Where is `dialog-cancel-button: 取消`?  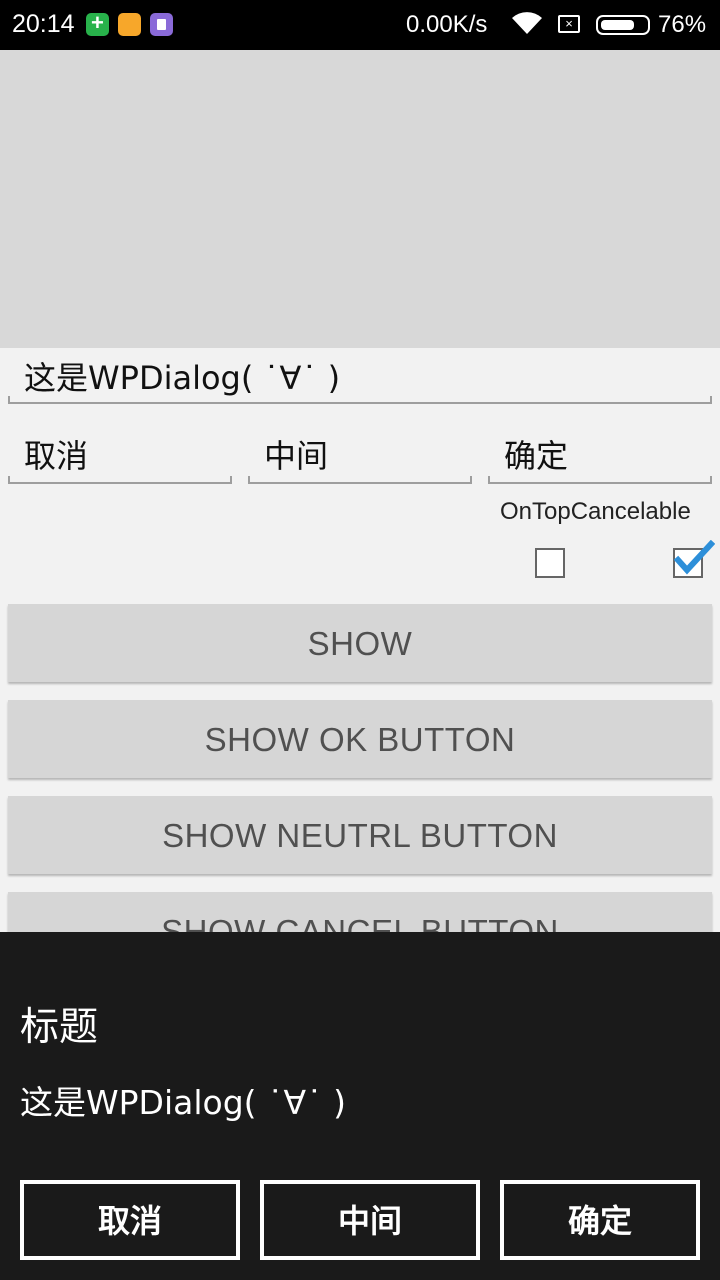
dialog-cancel-button: 取消 is located at coordinates (130, 1220).